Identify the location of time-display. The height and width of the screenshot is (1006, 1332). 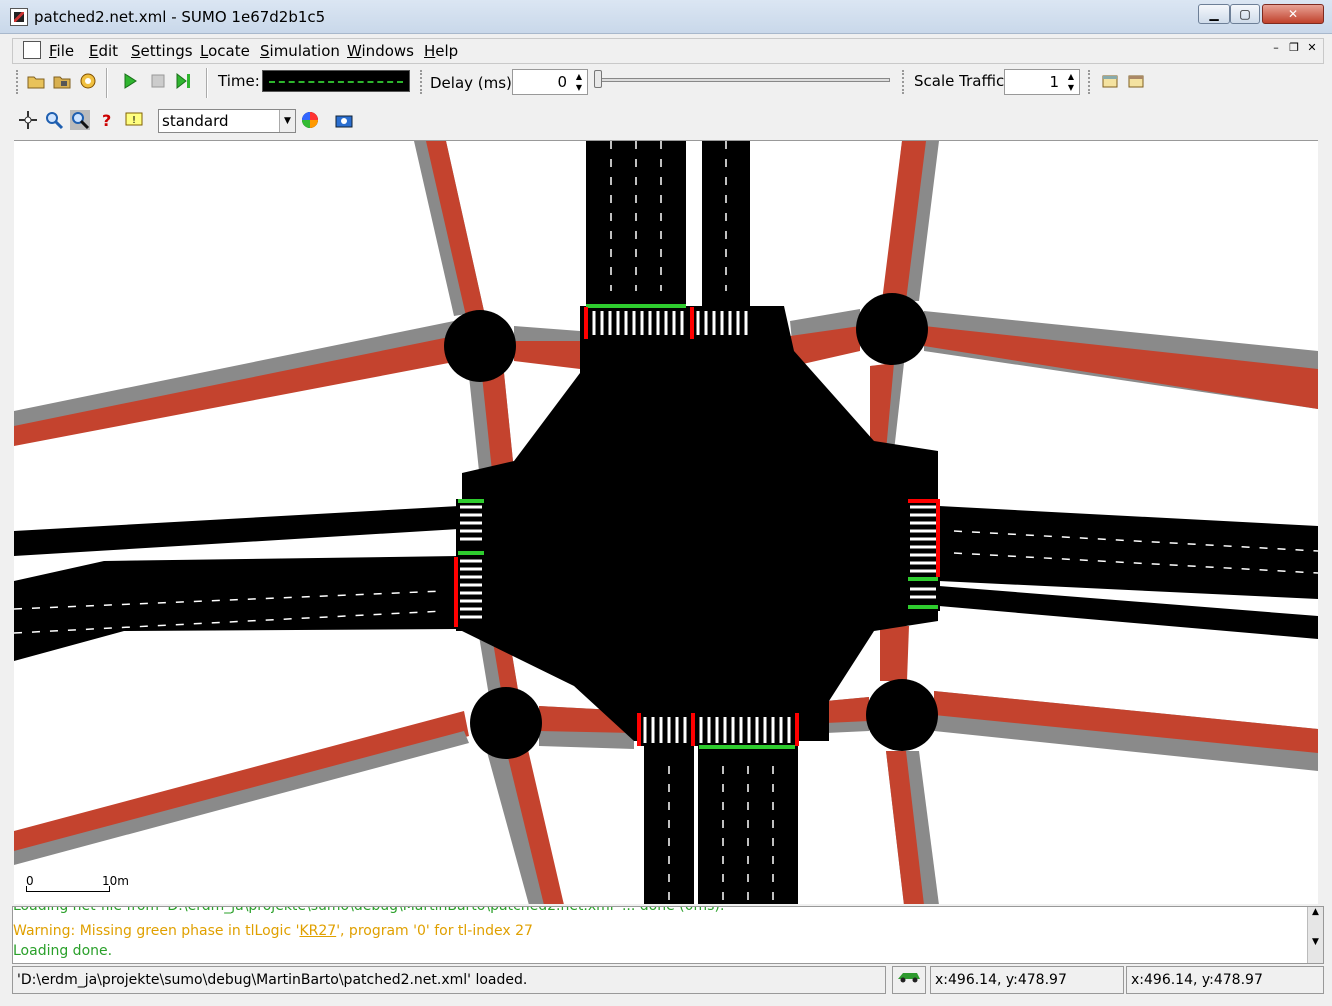
(336, 81).